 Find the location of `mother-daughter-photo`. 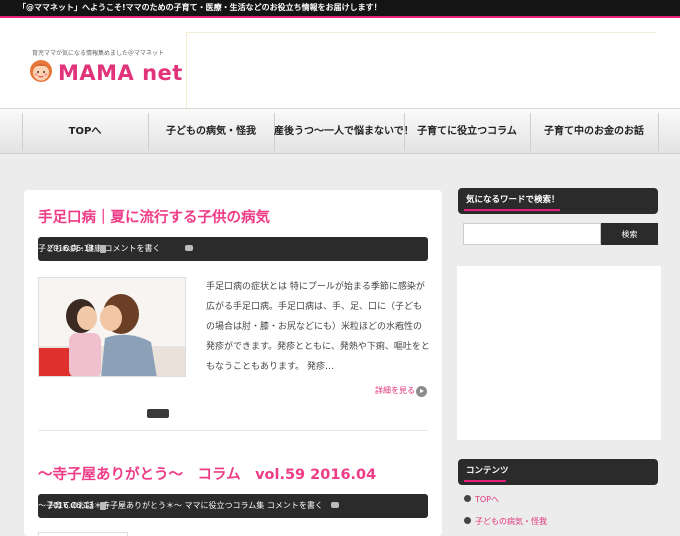

mother-daughter-photo is located at coordinates (112, 327).